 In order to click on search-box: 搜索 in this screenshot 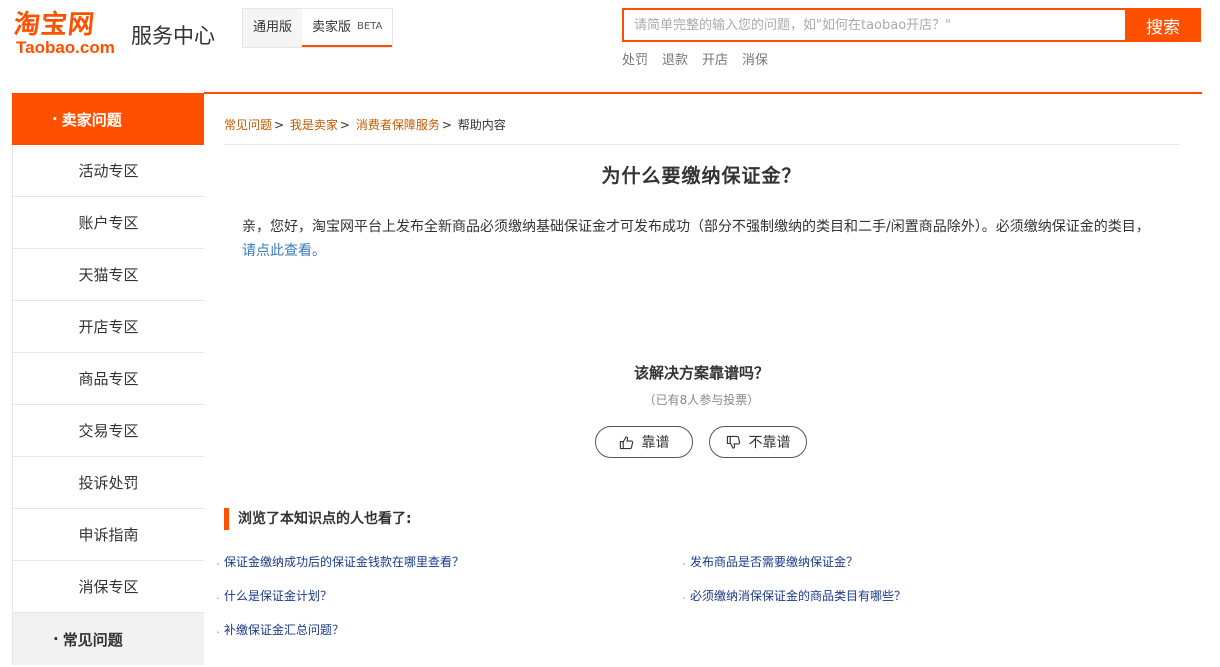, I will do `click(911, 25)`.